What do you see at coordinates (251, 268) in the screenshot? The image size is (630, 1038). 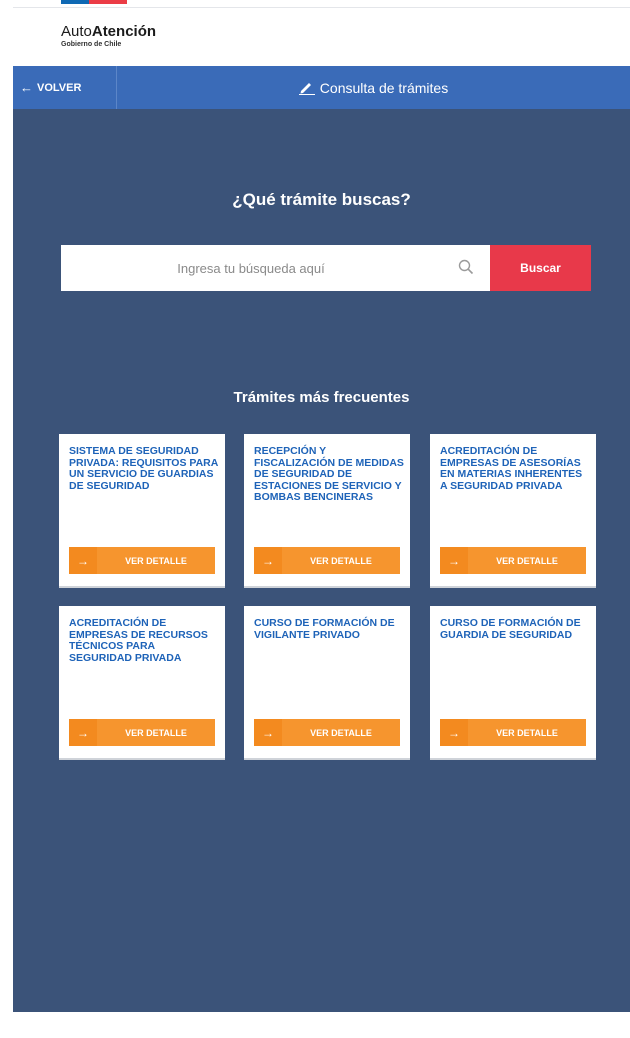 I see `search-input` at bounding box center [251, 268].